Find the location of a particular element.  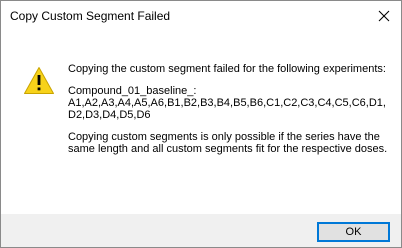

title-bar: Copy Custom Segment Failed is located at coordinates (201, 16).